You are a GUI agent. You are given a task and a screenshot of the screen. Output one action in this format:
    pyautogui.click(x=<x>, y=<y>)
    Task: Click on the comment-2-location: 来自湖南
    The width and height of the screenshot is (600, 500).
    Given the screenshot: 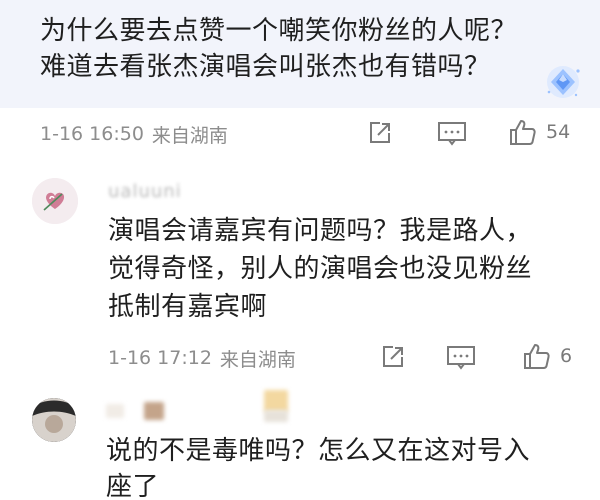 What is the action you would take?
    pyautogui.click(x=257, y=359)
    